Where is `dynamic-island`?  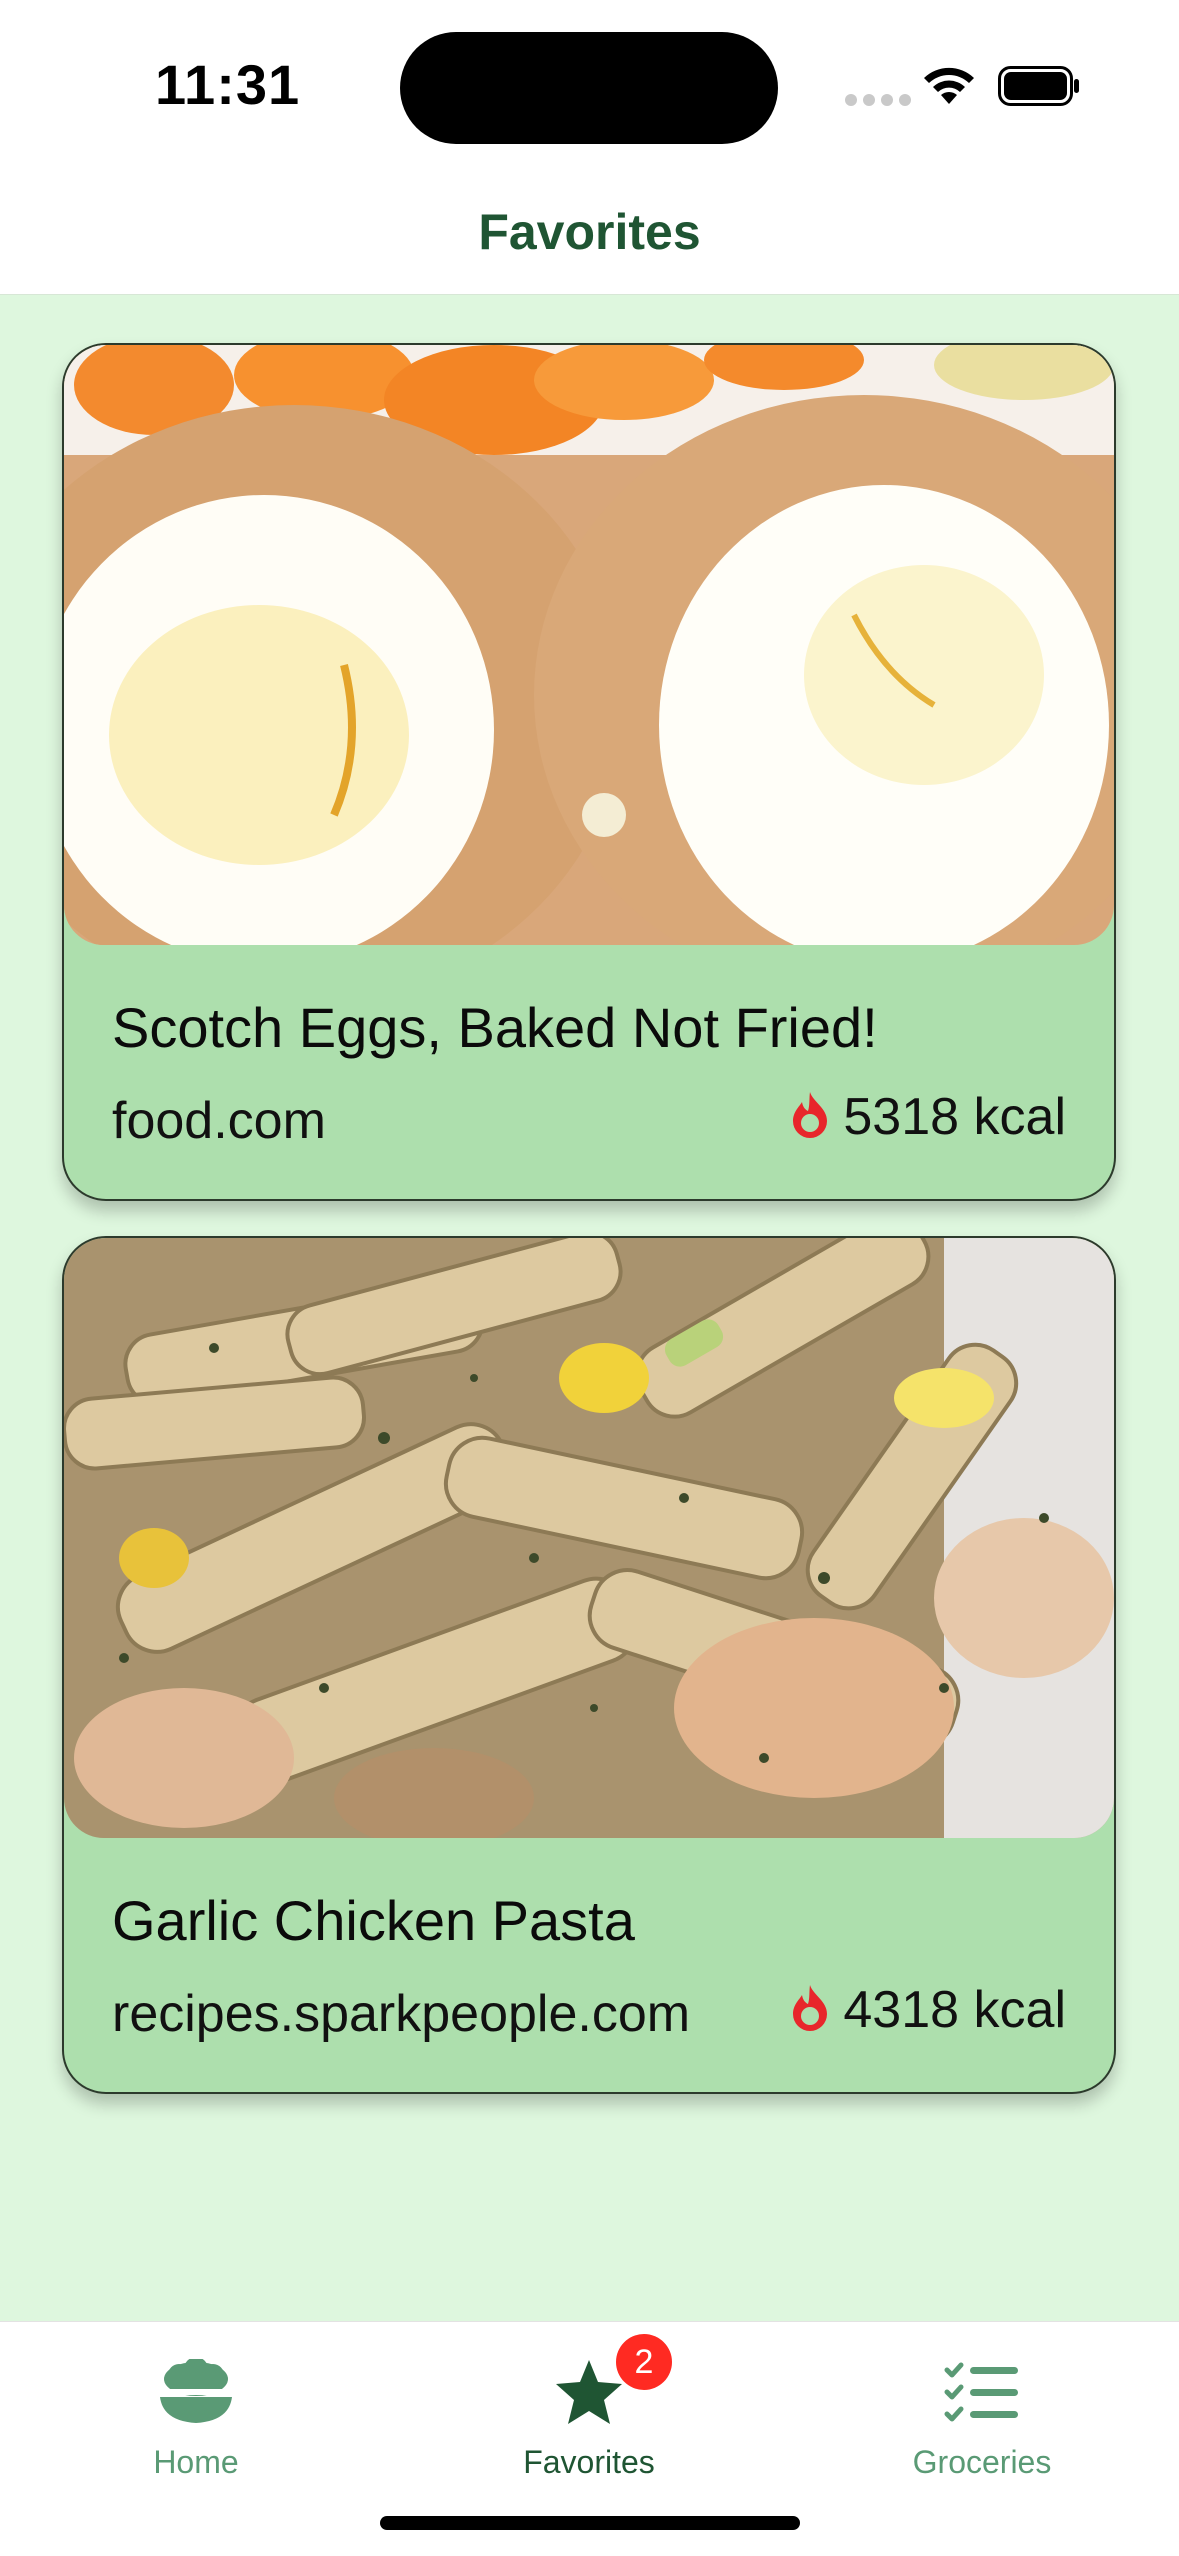
dynamic-island is located at coordinates (589, 88).